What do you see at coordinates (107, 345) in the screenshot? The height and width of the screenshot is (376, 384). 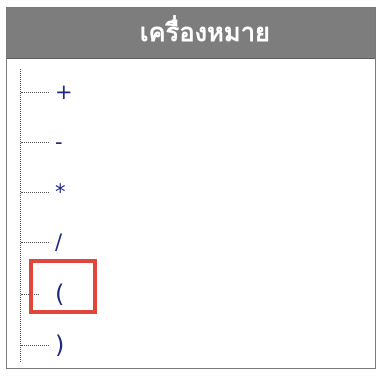 I see `tree-item-close-paren: )` at bounding box center [107, 345].